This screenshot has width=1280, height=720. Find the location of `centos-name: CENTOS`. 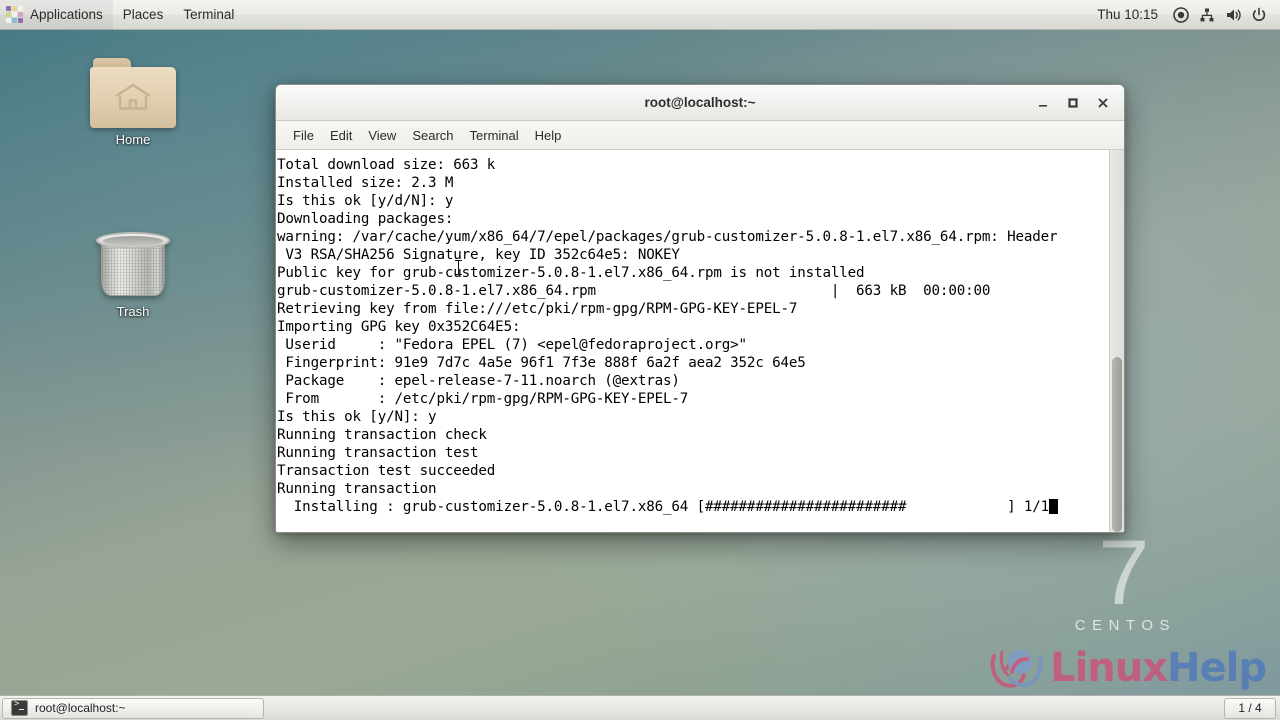

centos-name: CENTOS is located at coordinates (1125, 626).